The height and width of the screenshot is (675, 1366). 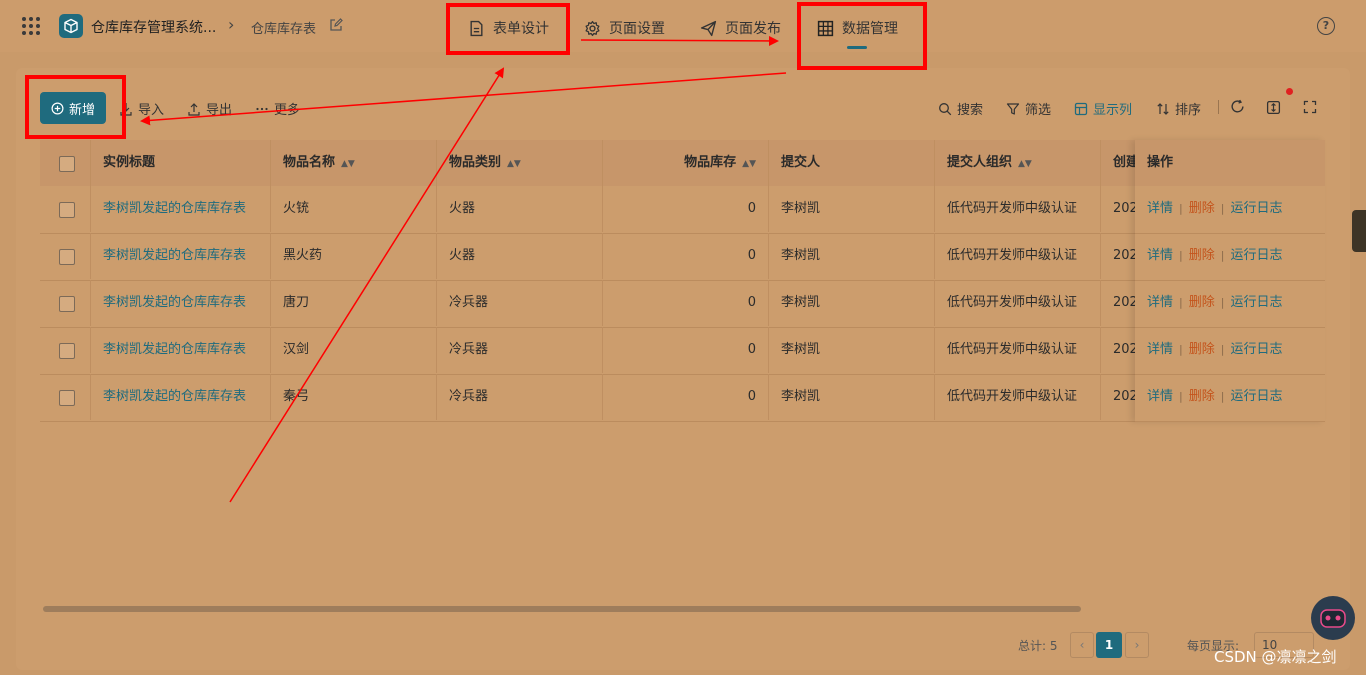 What do you see at coordinates (1230, 281) in the screenshot?
I see `actions-fixed-column-shadow` at bounding box center [1230, 281].